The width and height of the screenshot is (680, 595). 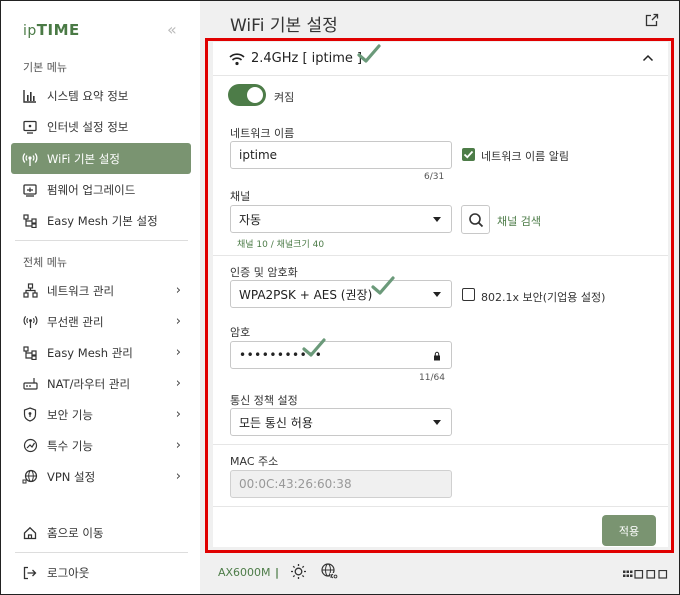 I want to click on sidebar-item-label: 로그아웃, so click(x=68, y=572).